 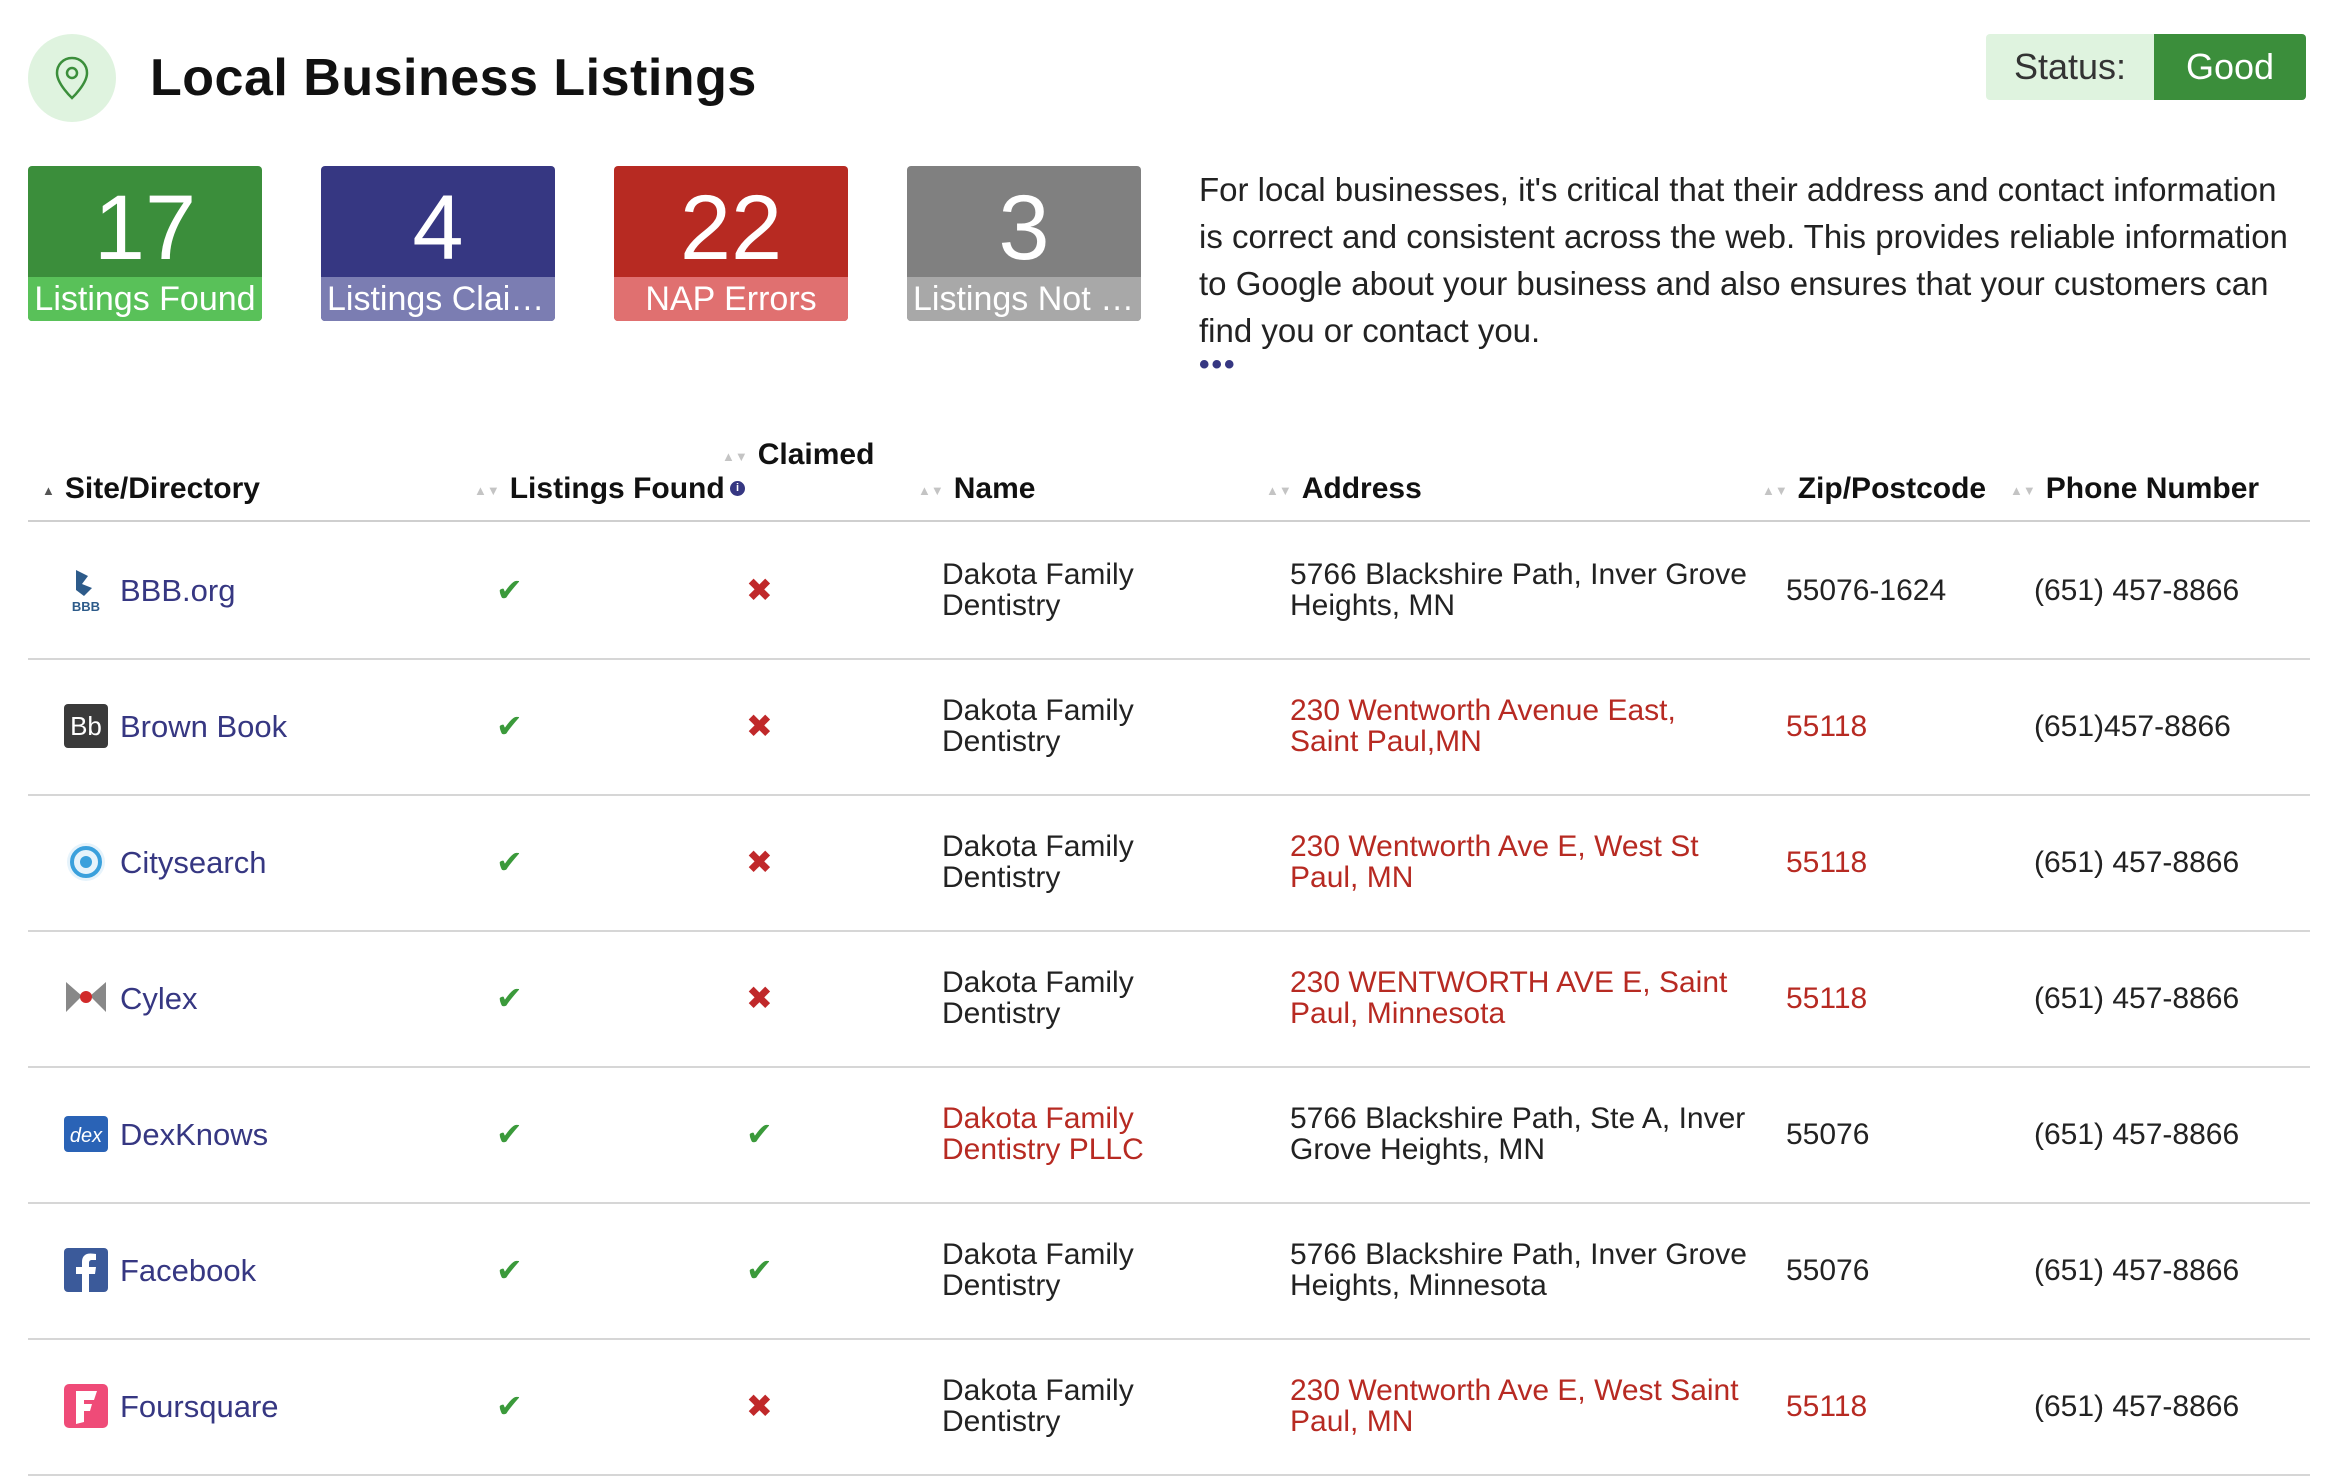 I want to click on stat-card-nap-errors: 22 NAP Errors, so click(x=731, y=243).